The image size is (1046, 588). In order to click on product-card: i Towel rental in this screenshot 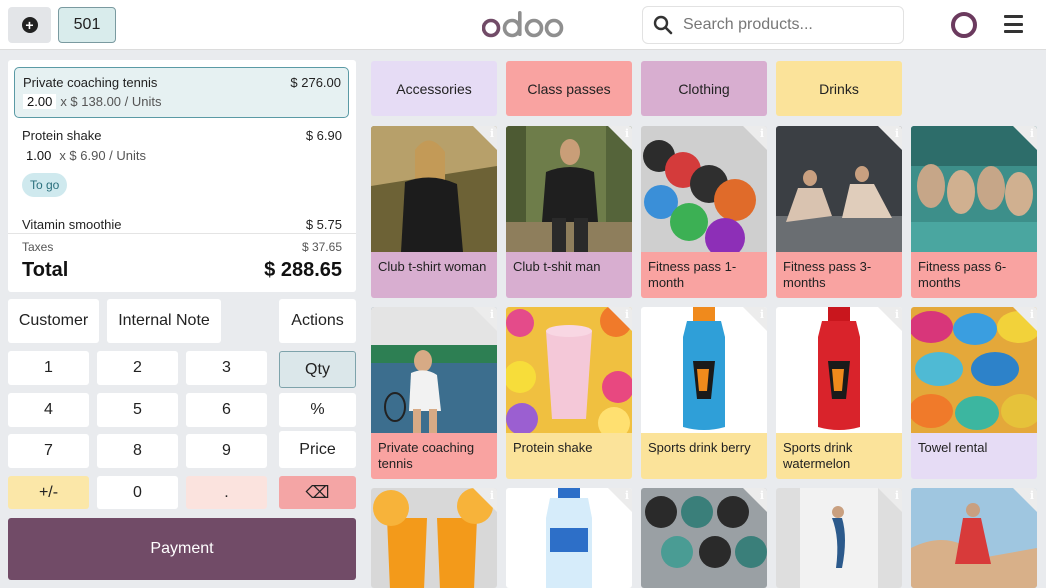, I will do `click(974, 393)`.